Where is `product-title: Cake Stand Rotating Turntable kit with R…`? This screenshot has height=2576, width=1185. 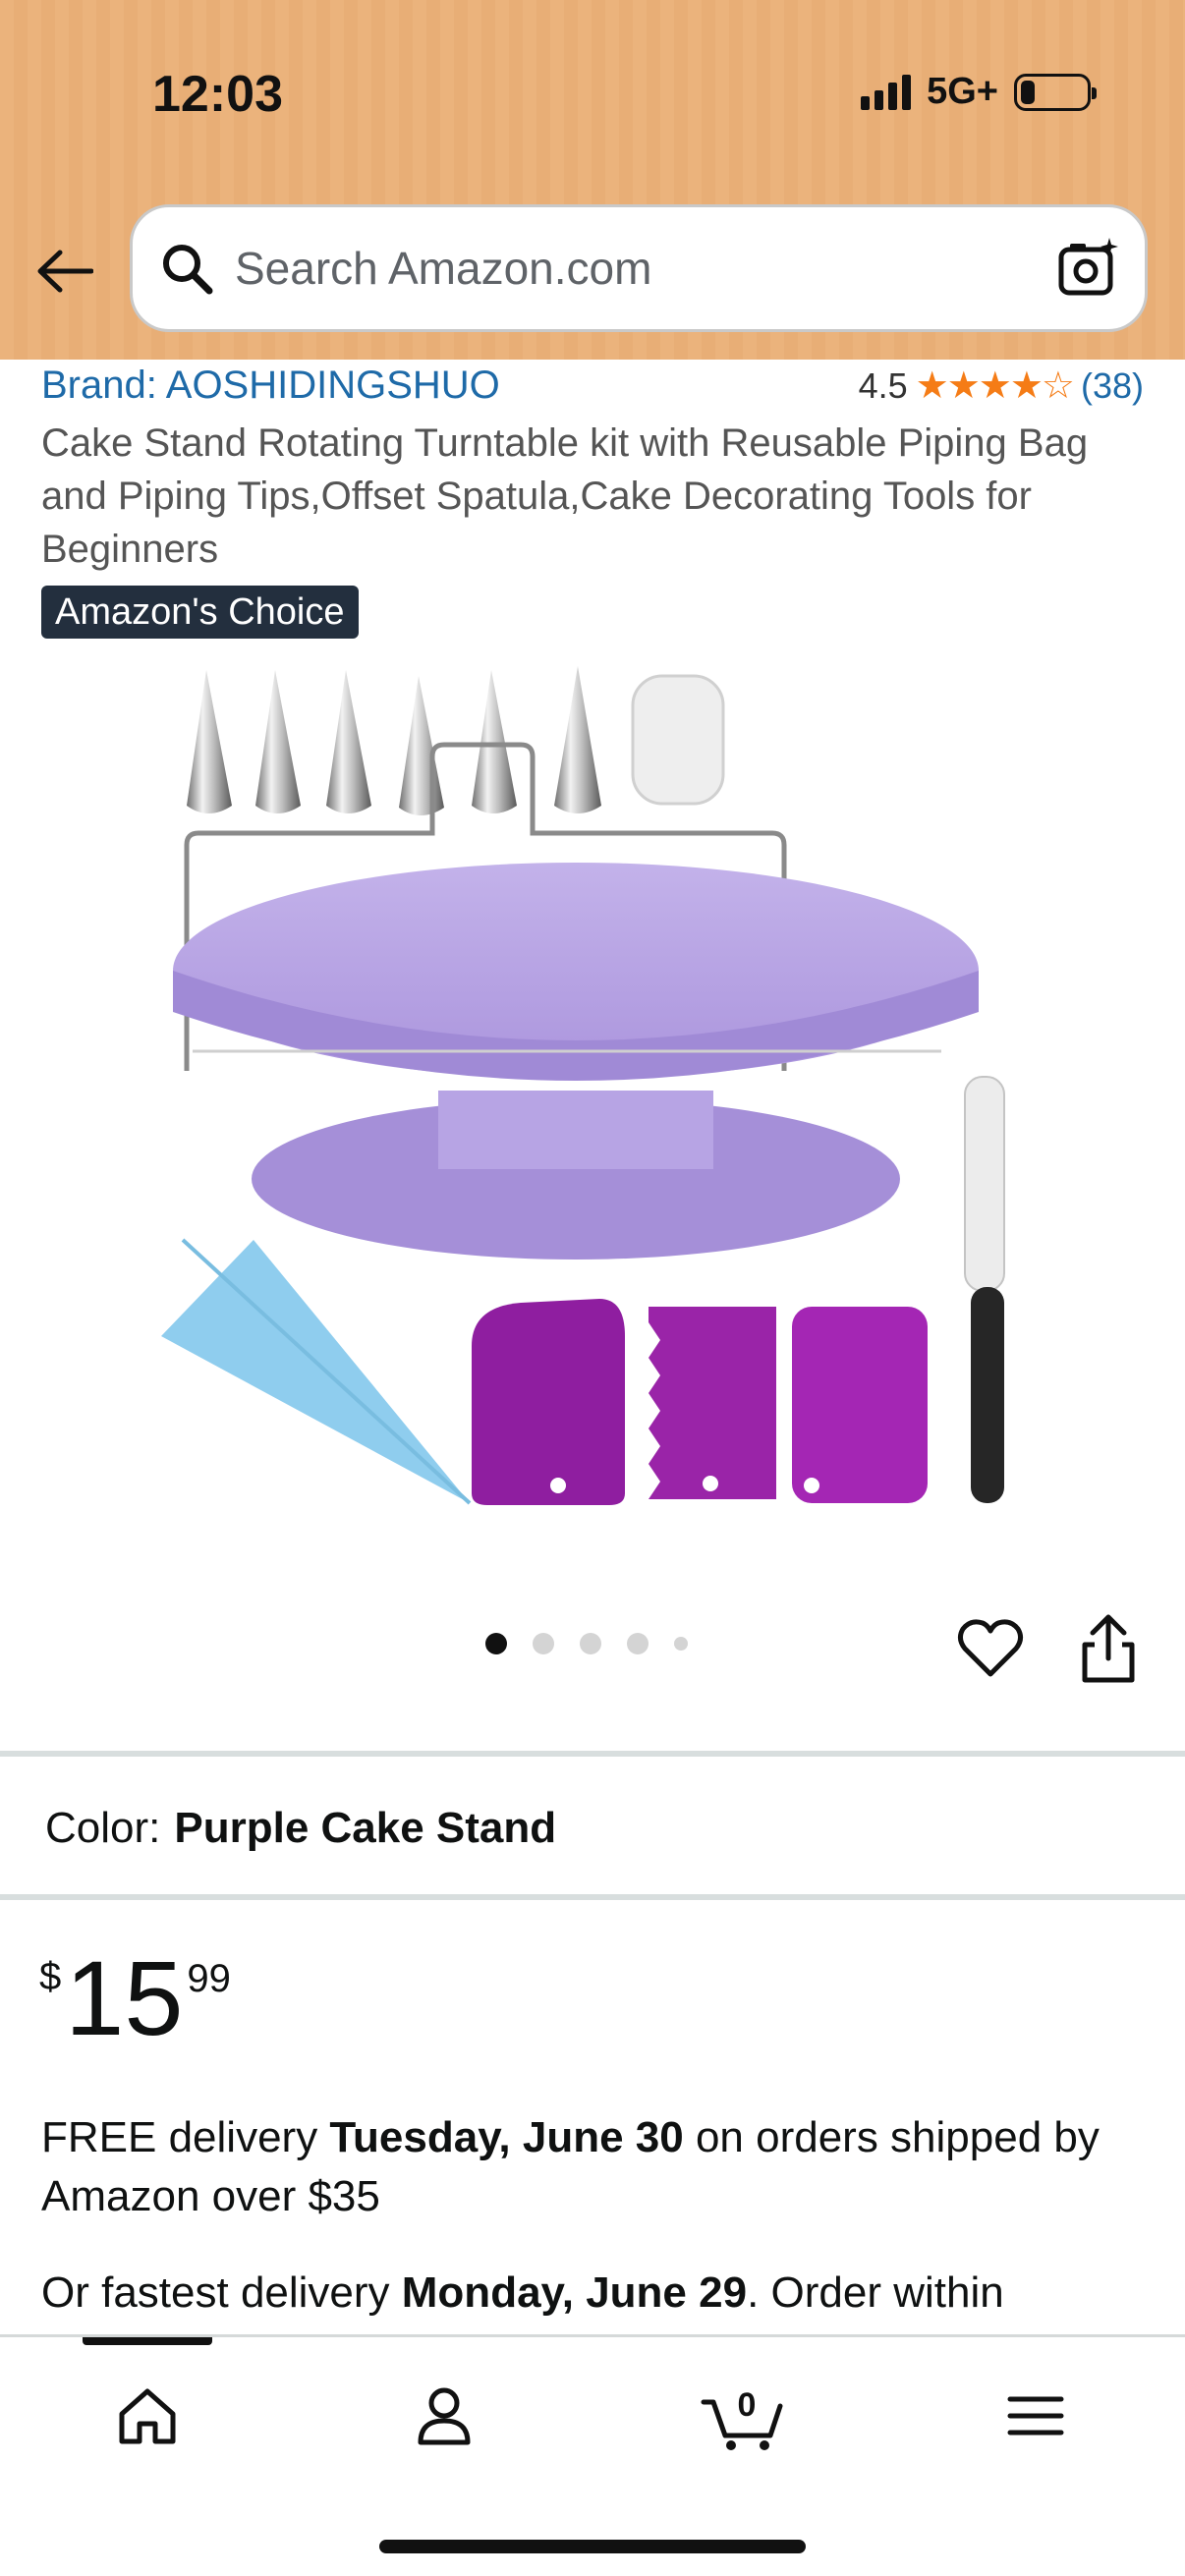 product-title: Cake Stand Rotating Turntable kit with R… is located at coordinates (565, 496).